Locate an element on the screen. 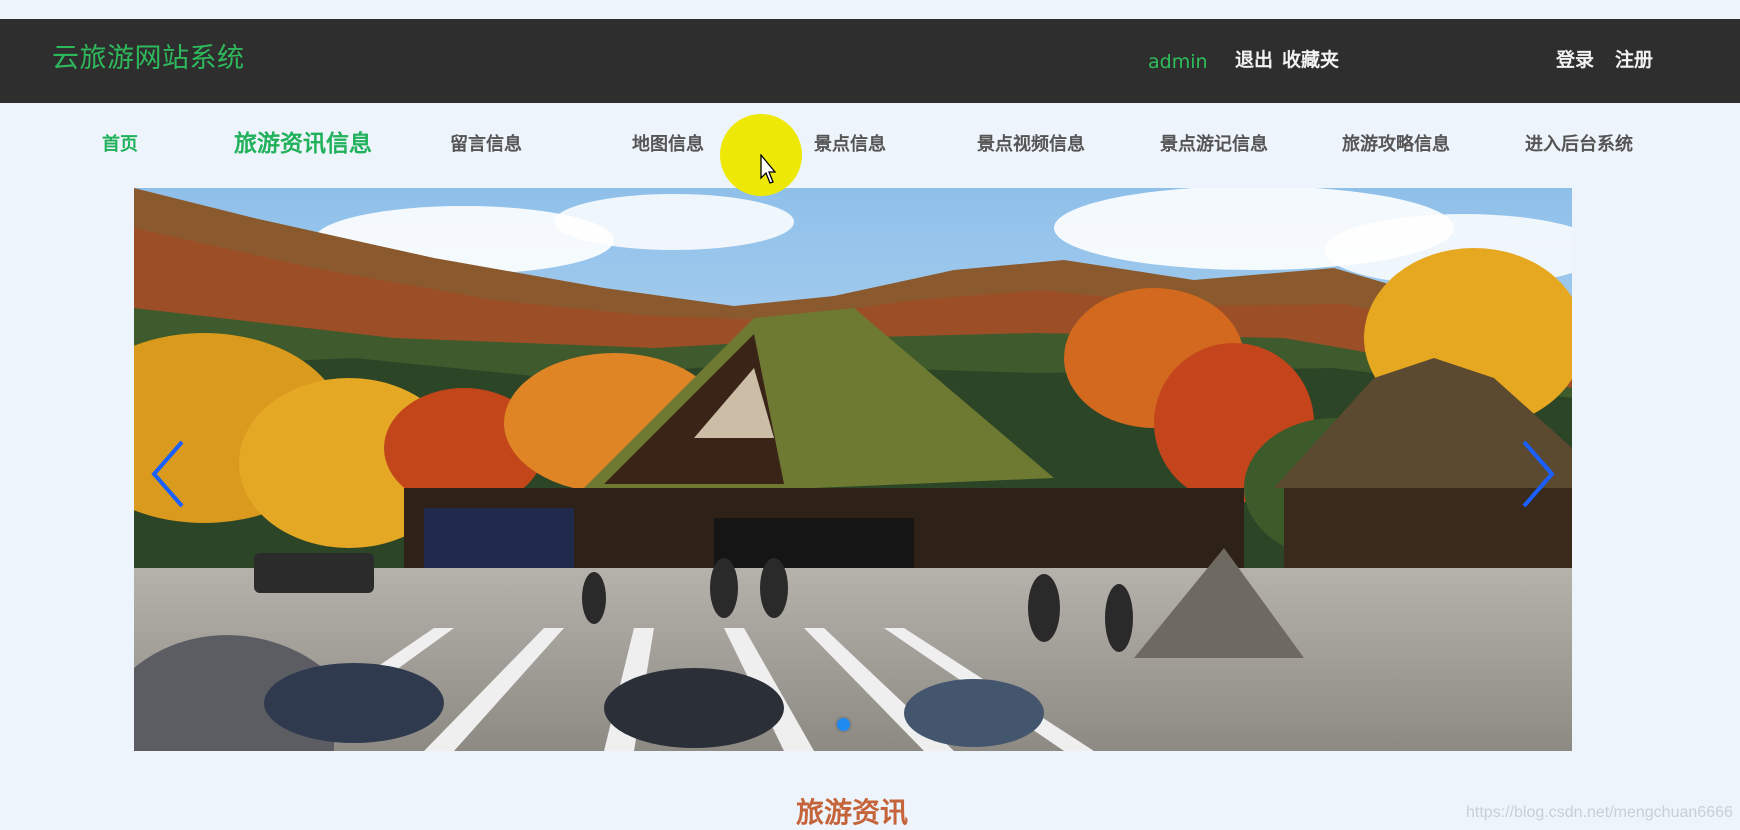  watermark-text: https://blog.csdn.net/mengchuan6666 is located at coordinates (1599, 812).